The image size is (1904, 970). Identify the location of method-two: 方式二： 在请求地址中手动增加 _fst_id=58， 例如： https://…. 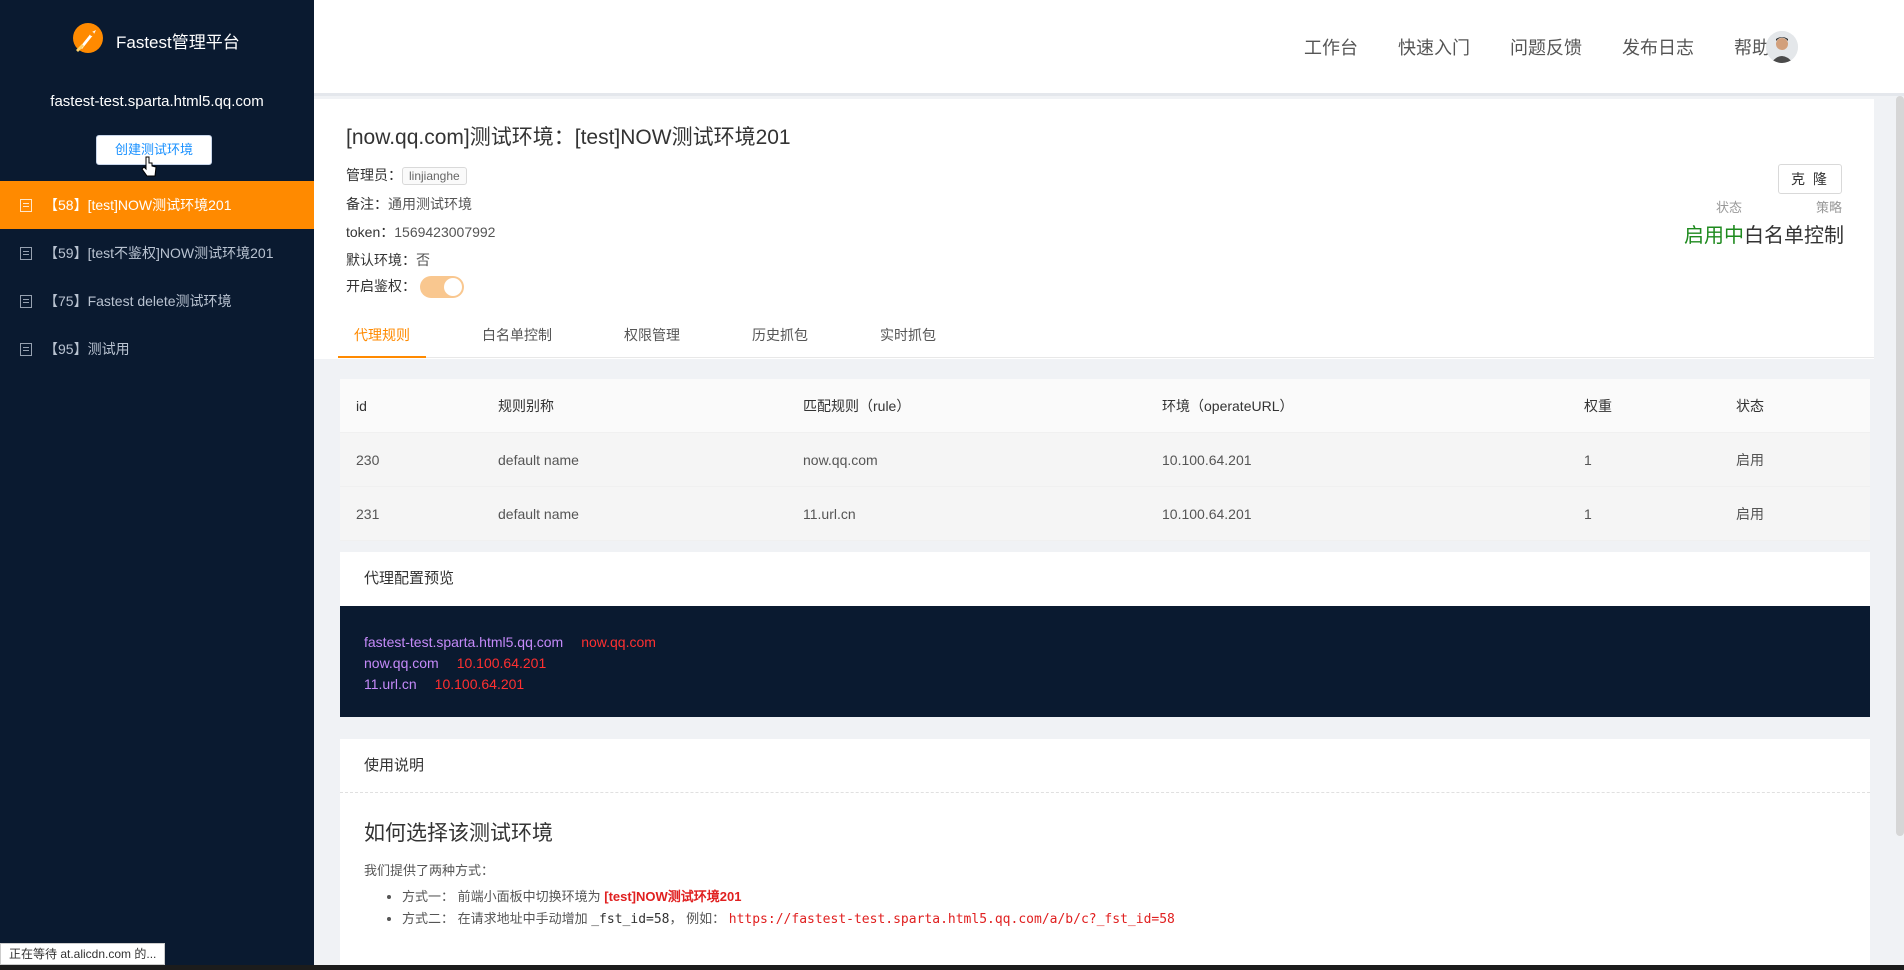
(788, 919).